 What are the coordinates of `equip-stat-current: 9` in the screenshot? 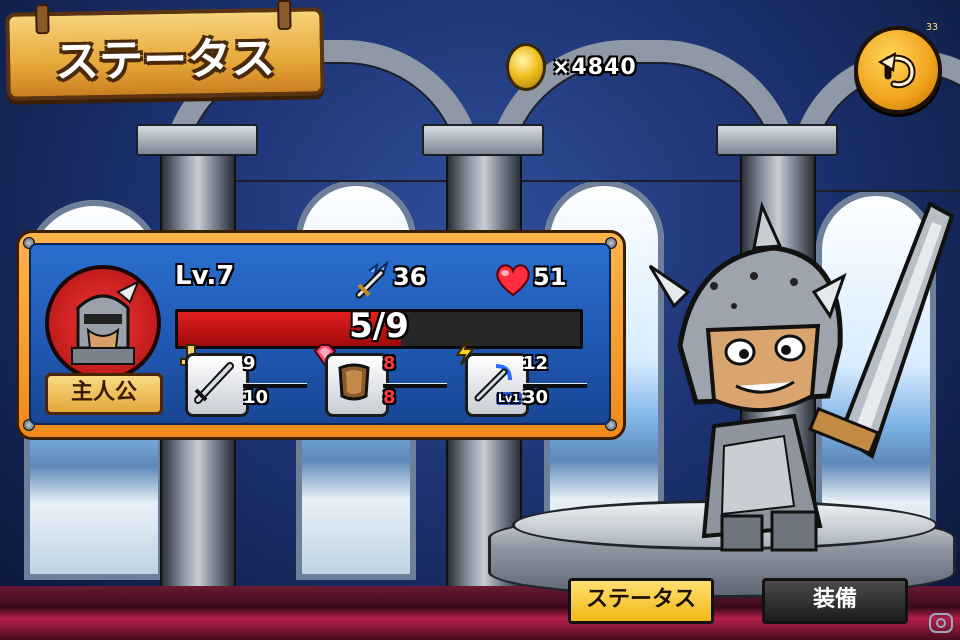 It's located at (249, 363).